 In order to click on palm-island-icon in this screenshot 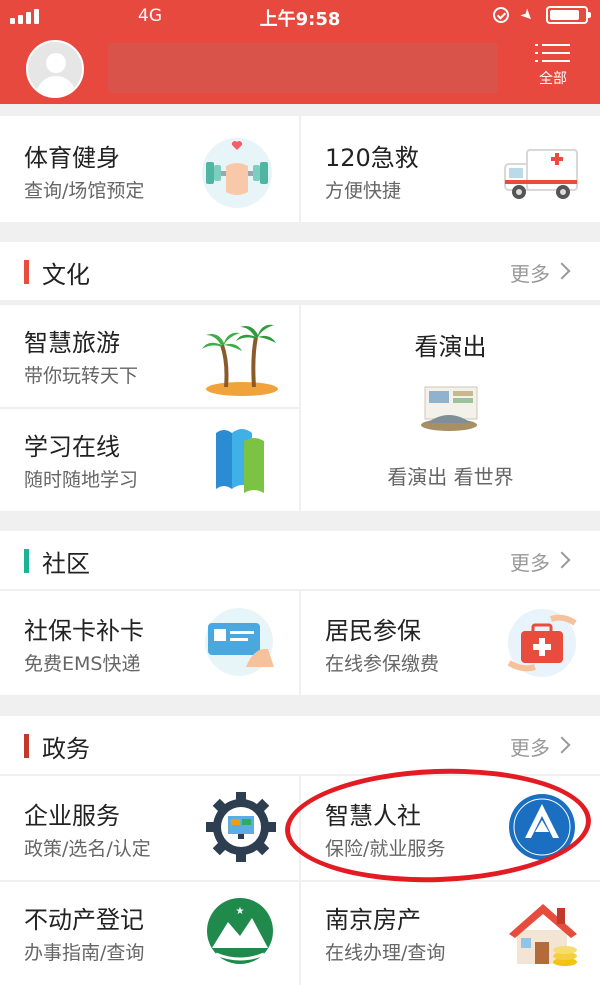, I will do `click(240, 360)`.